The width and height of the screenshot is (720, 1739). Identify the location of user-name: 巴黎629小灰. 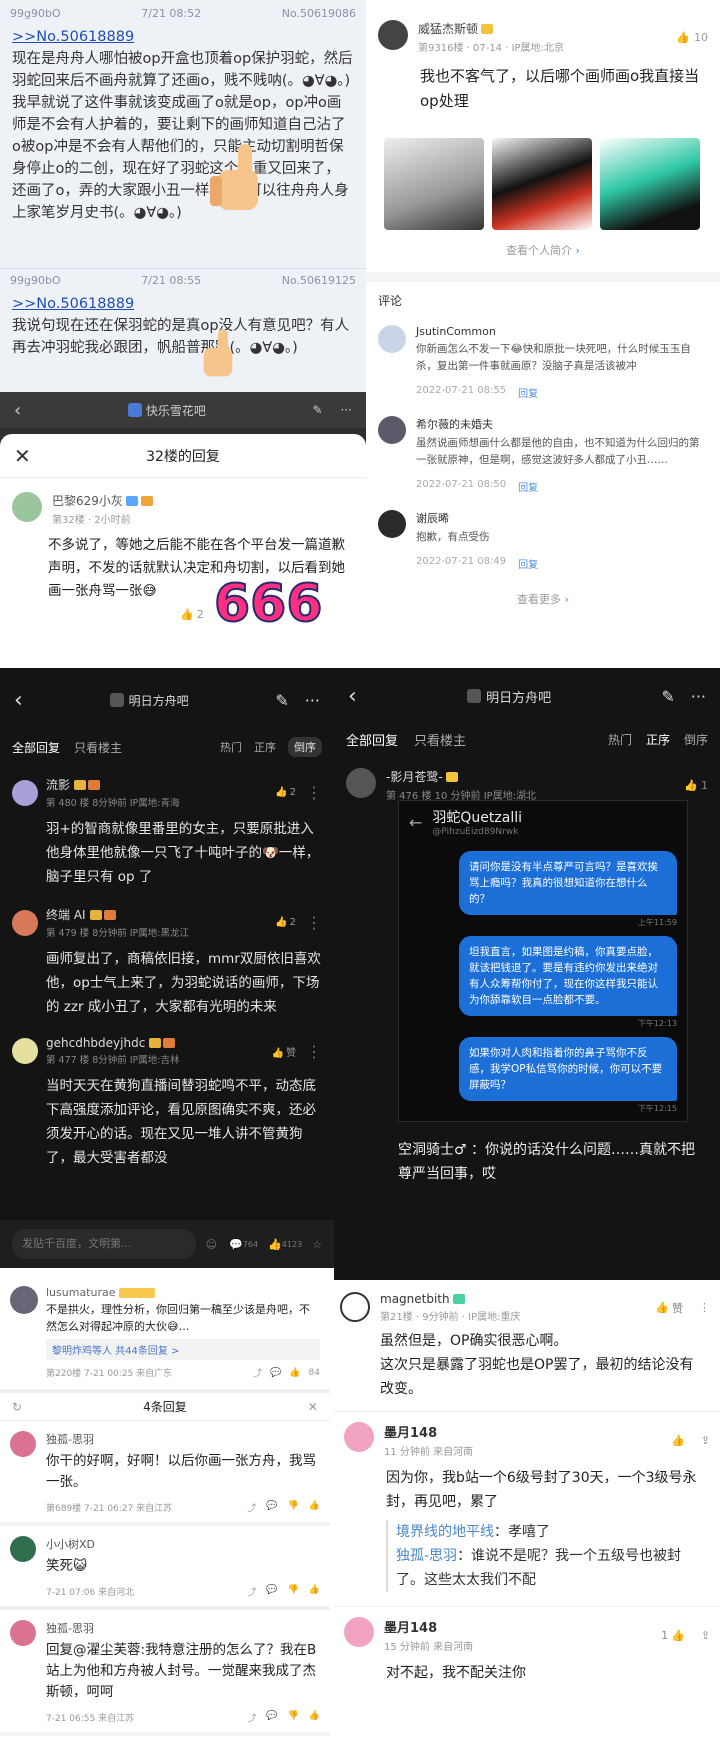
(87, 500).